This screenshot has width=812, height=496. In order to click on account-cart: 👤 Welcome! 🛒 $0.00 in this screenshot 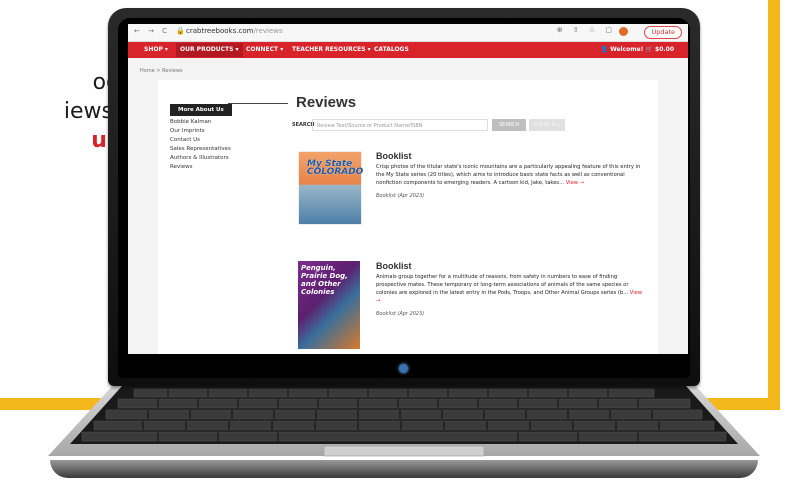, I will do `click(637, 49)`.